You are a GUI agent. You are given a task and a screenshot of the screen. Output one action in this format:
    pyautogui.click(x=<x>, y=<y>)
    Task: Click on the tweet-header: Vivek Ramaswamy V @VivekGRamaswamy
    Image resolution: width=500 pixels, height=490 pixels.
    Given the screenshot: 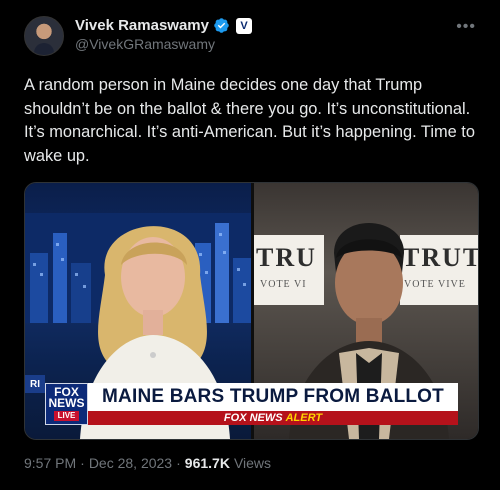 What is the action you would take?
    pyautogui.click(x=250, y=40)
    